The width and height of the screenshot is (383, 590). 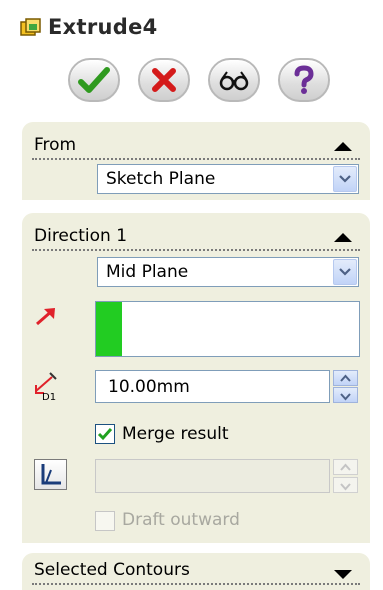 What do you see at coordinates (212, 386) in the screenshot?
I see `depth-input: 10.00mm` at bounding box center [212, 386].